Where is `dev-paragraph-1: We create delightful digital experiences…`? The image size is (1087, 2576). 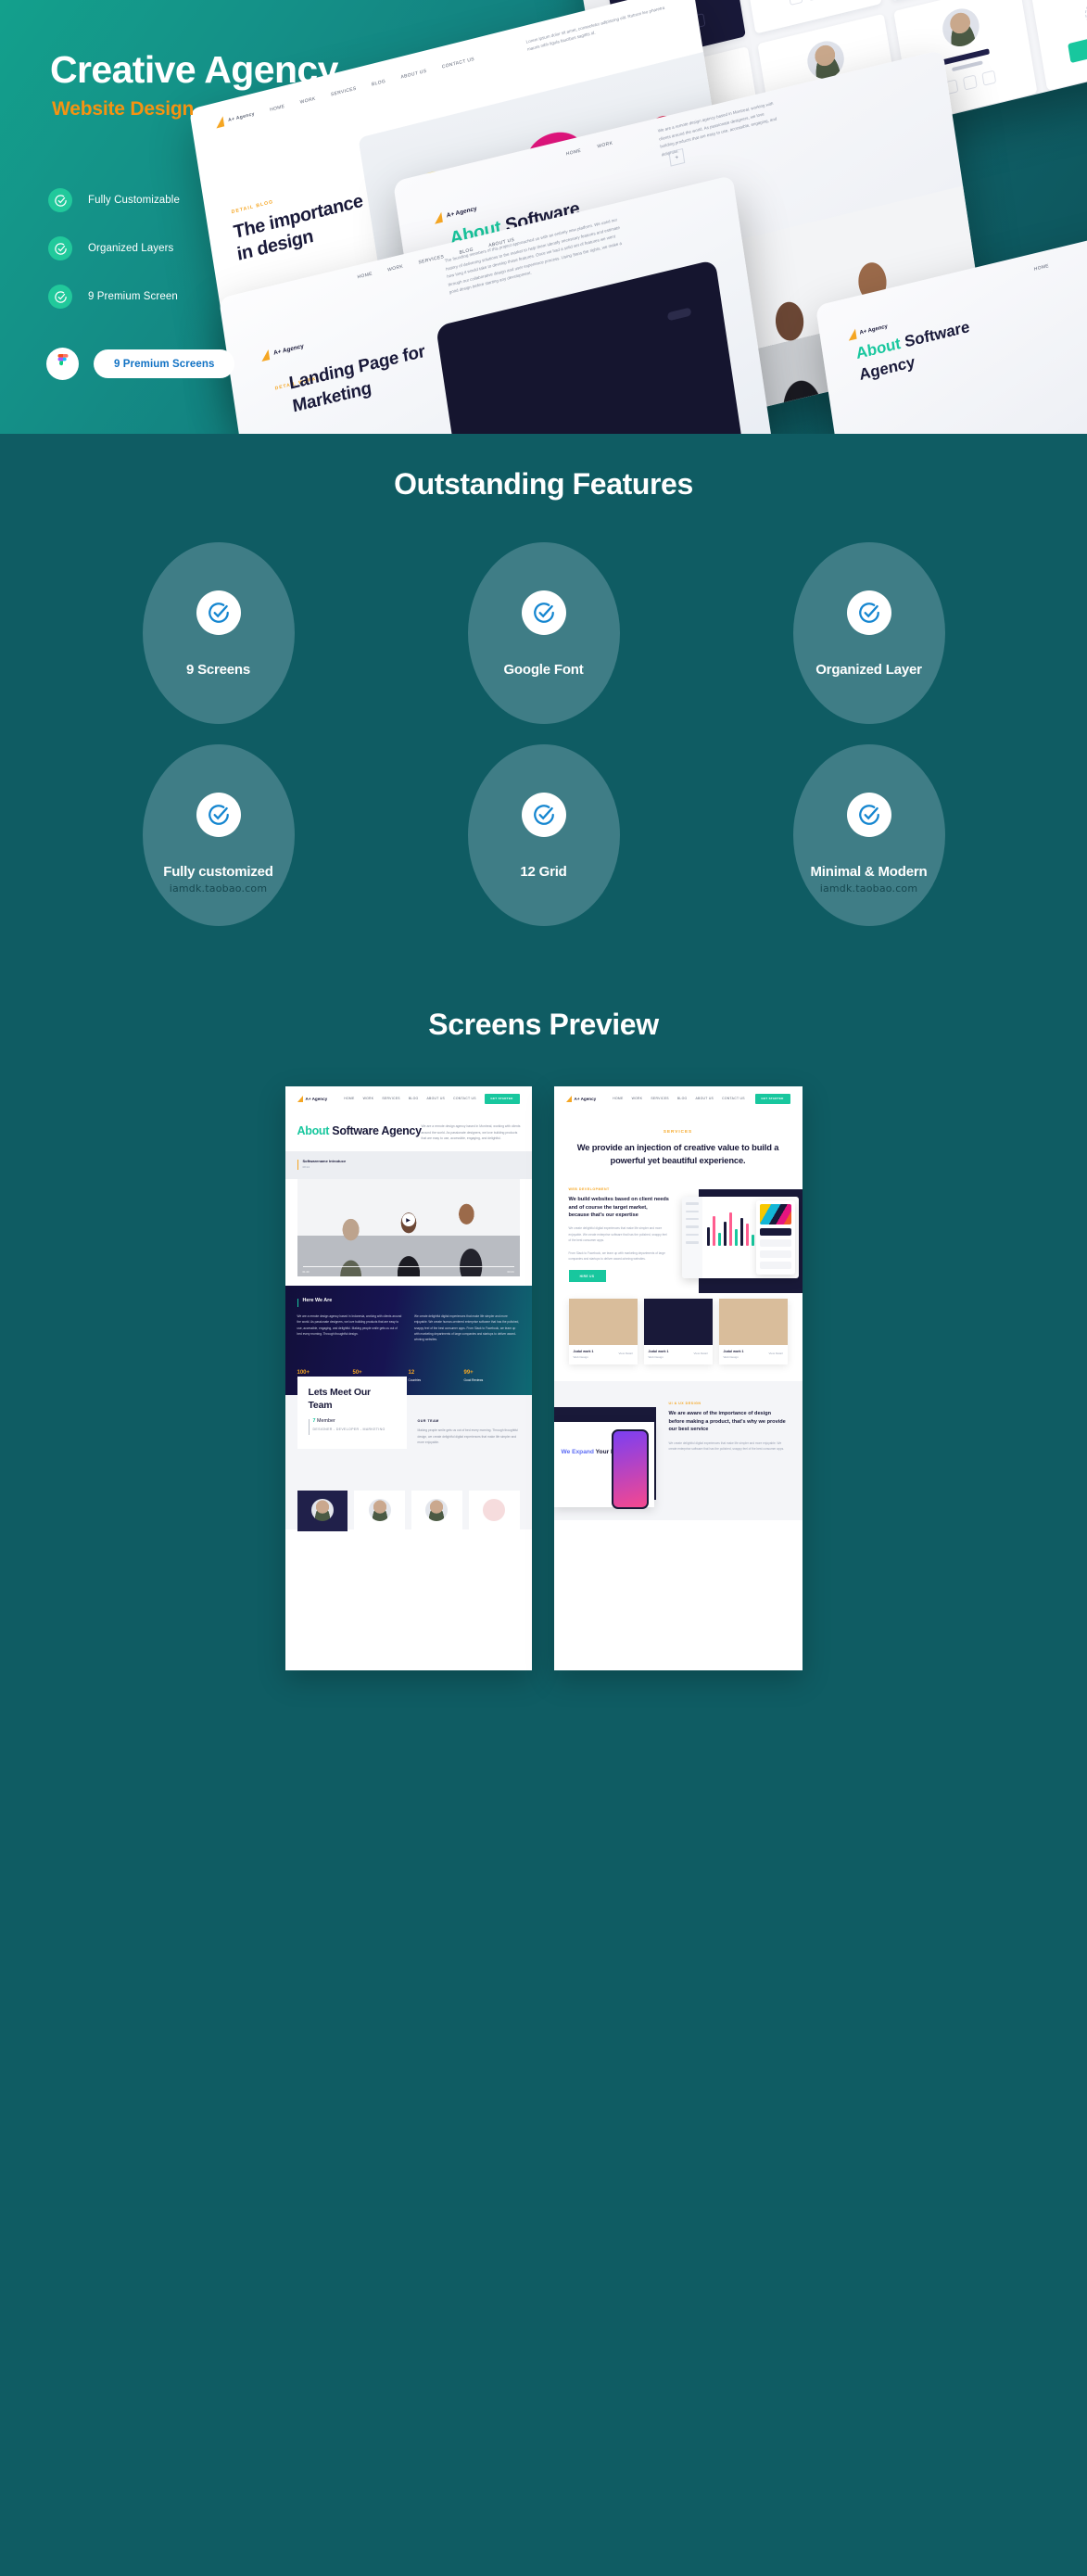 dev-paragraph-1: We create delightful digital experiences… is located at coordinates (618, 1234).